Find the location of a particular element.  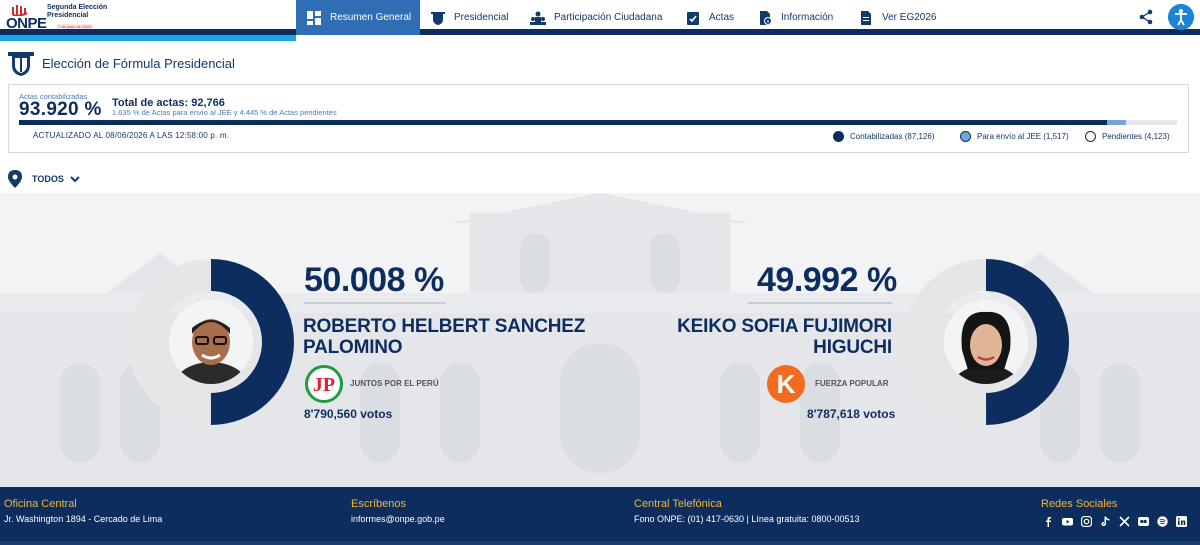

nav-label: Actas is located at coordinates (722, 17).